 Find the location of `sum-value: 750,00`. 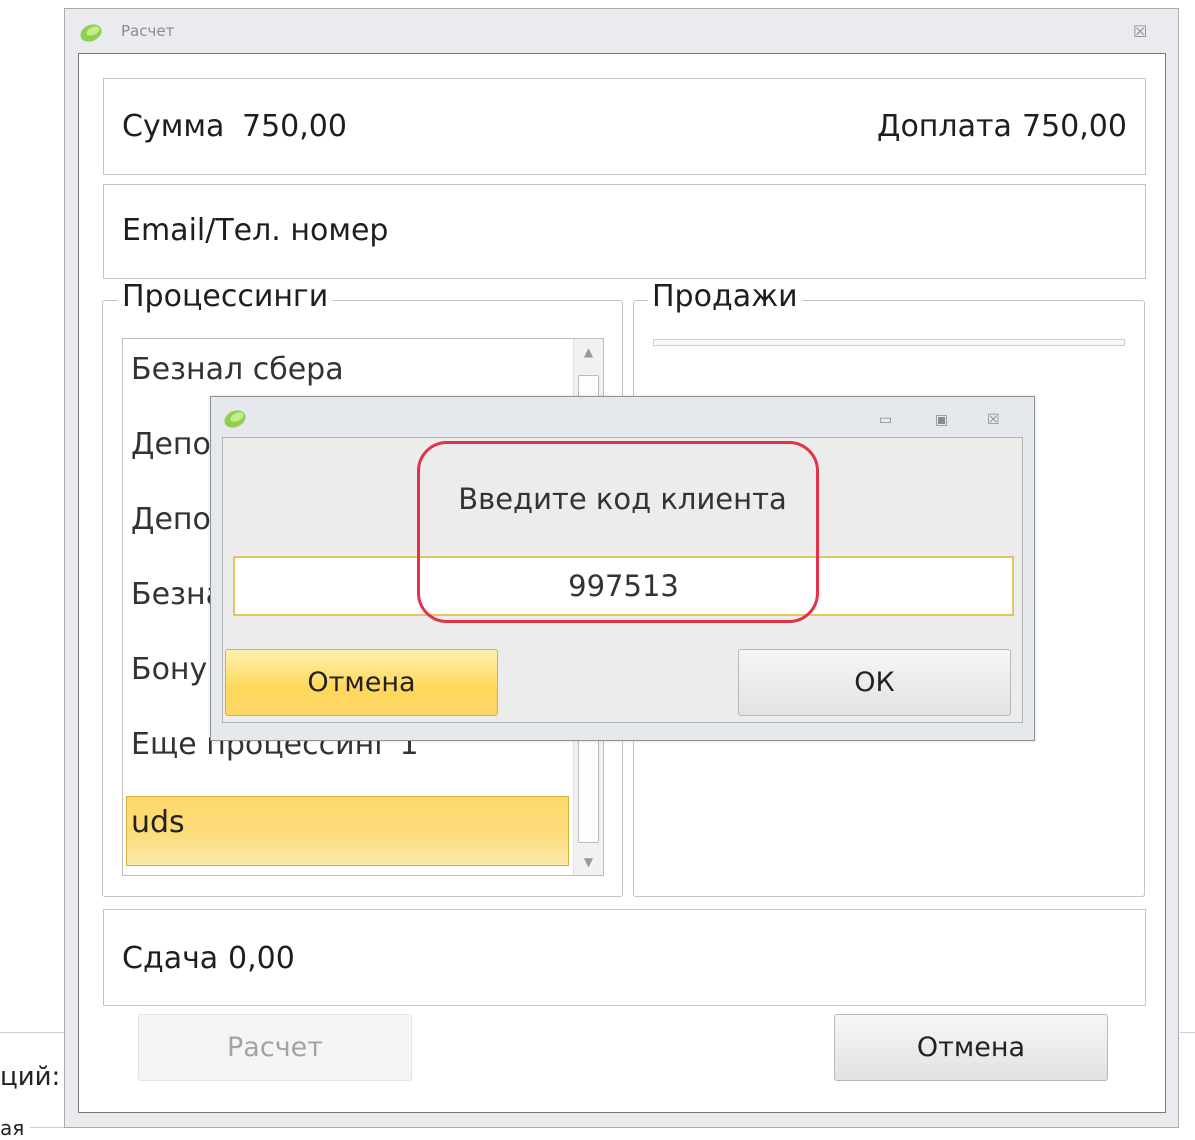

sum-value: 750,00 is located at coordinates (294, 126).